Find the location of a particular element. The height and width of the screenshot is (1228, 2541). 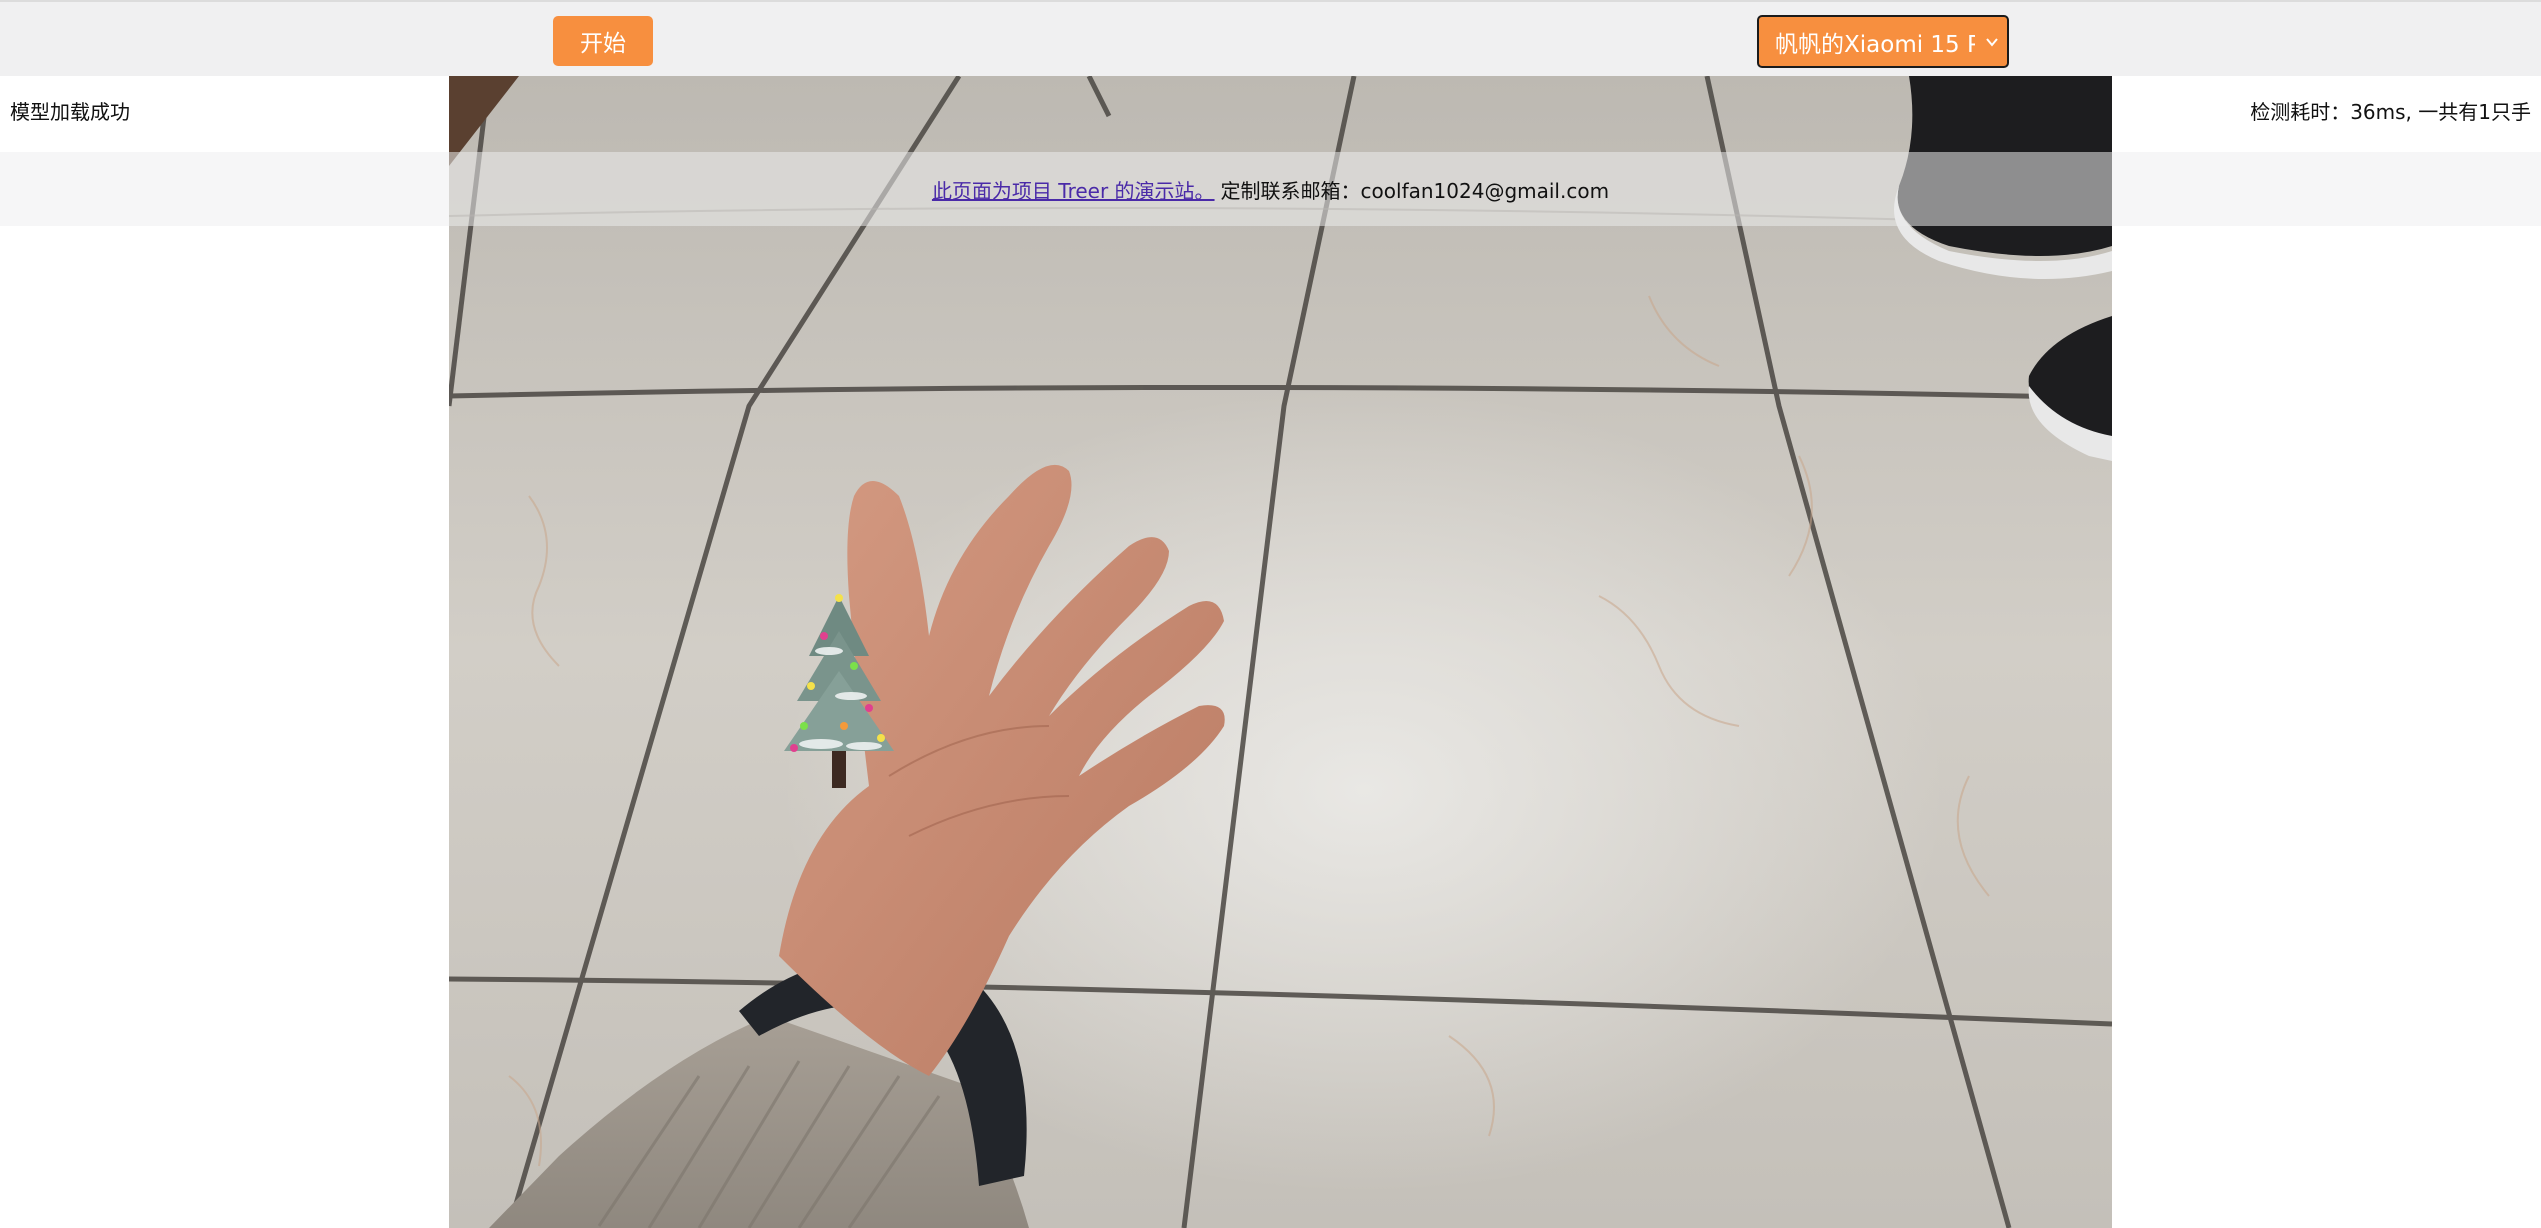

detection-info-text: 检测耗时：36ms, 一共有1只手 is located at coordinates (2390, 112).